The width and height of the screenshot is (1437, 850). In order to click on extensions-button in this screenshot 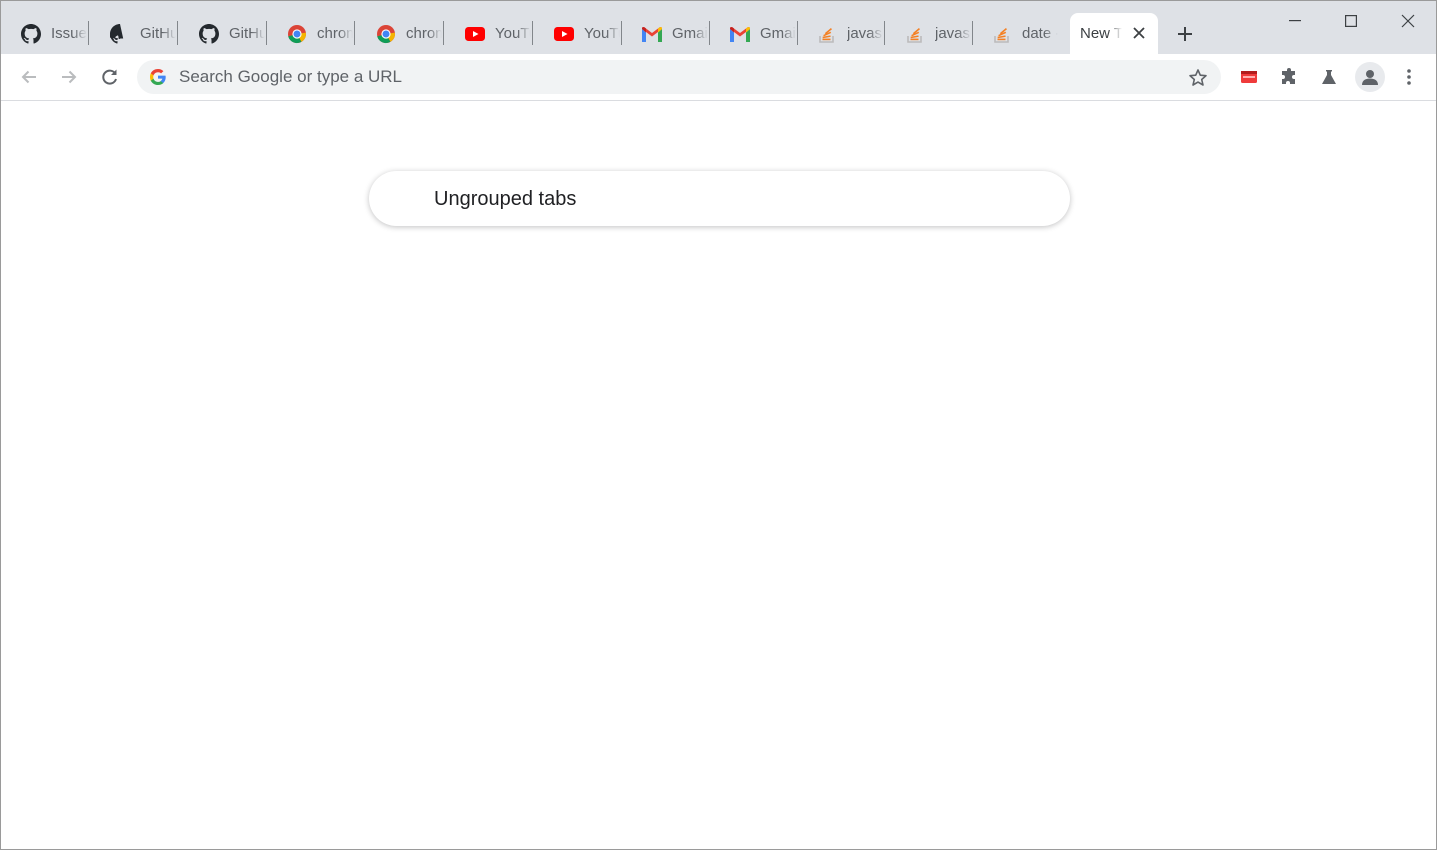, I will do `click(1289, 77)`.